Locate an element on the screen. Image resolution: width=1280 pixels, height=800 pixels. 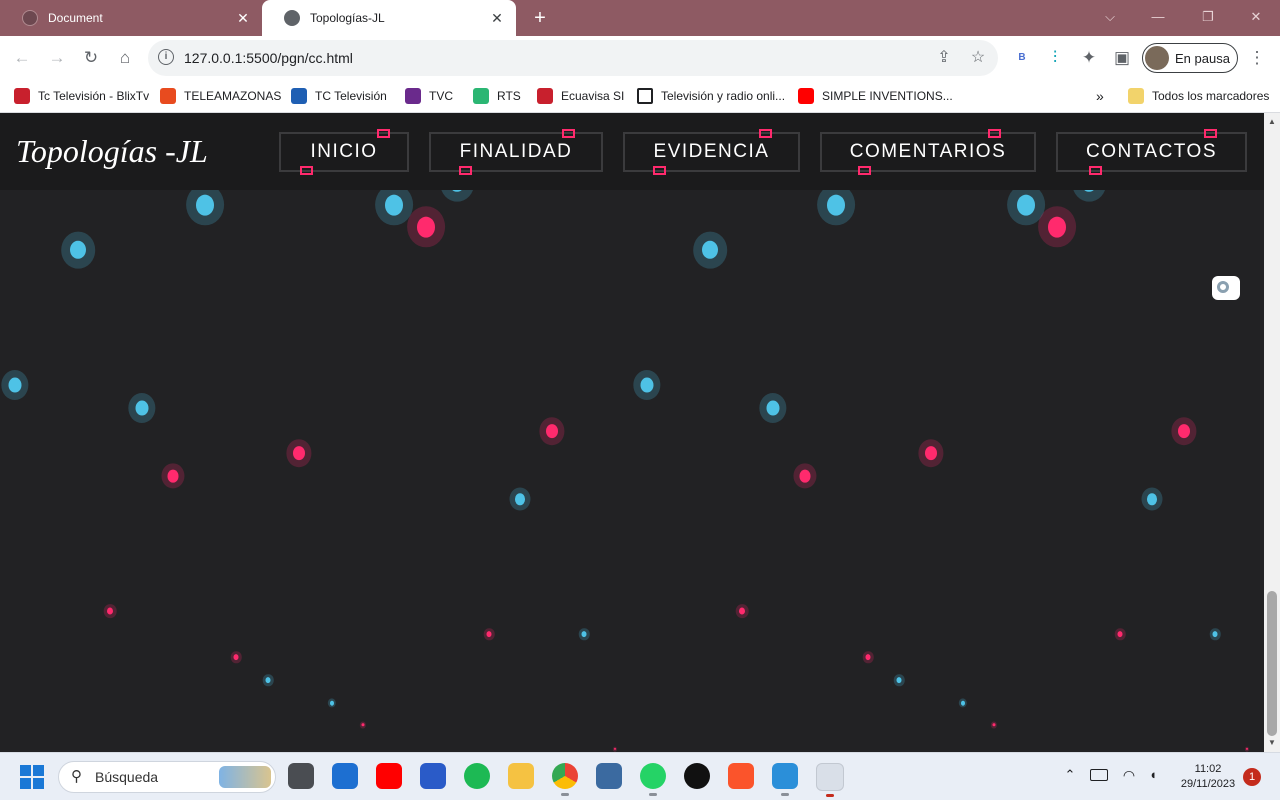
keyboard-icon is located at coordinates (1099, 775).